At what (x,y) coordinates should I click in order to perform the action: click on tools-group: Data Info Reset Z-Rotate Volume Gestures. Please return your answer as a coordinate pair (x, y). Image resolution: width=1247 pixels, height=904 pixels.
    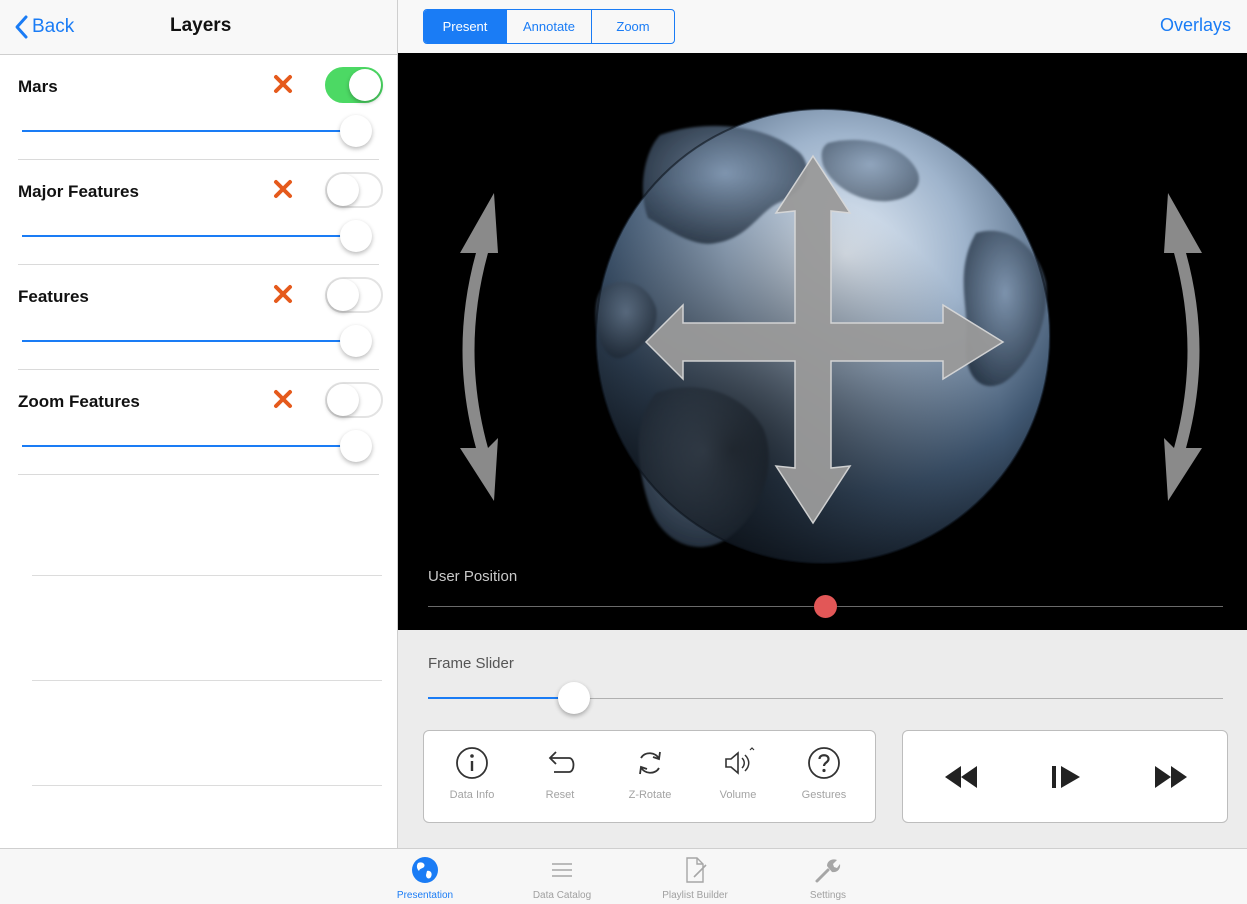
    Looking at the image, I should click on (649, 776).